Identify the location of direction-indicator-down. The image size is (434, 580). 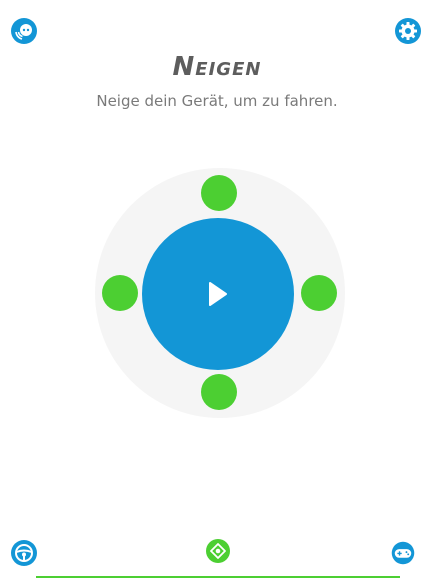
(219, 392).